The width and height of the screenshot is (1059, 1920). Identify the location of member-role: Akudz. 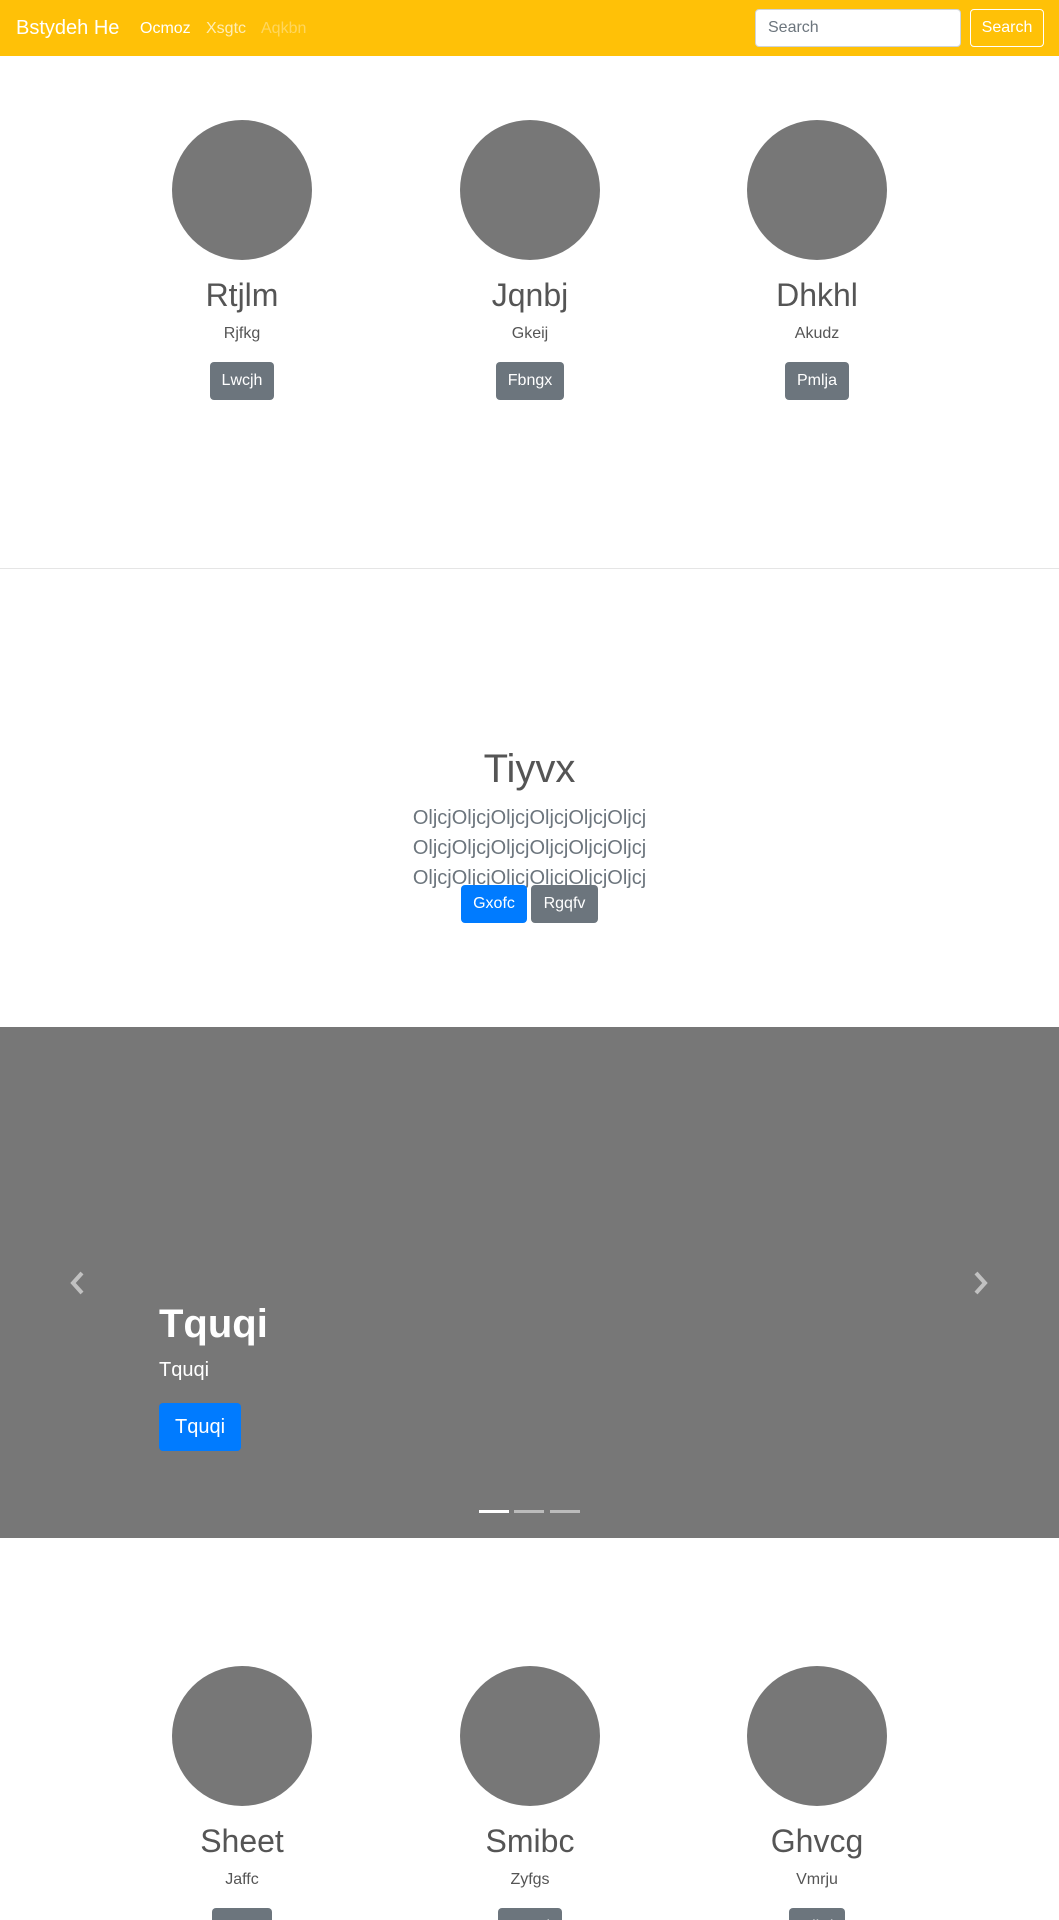
(817, 333).